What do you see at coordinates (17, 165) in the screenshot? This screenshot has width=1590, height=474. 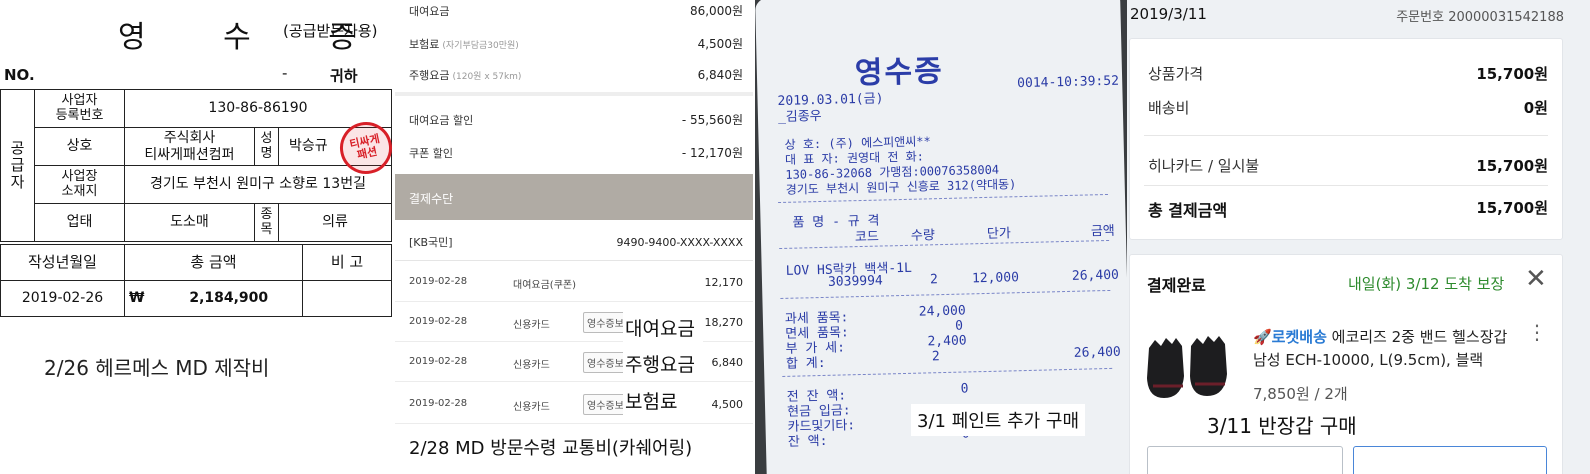 I see `supplier-label: 공 급 자` at bounding box center [17, 165].